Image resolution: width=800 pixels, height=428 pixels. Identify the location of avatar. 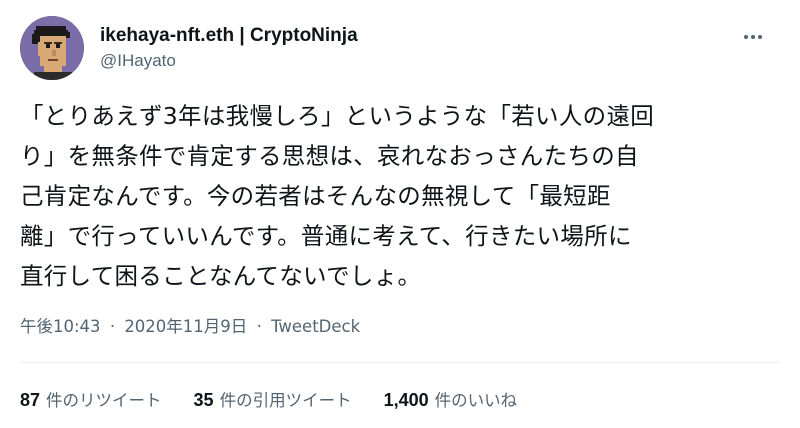
(52, 48).